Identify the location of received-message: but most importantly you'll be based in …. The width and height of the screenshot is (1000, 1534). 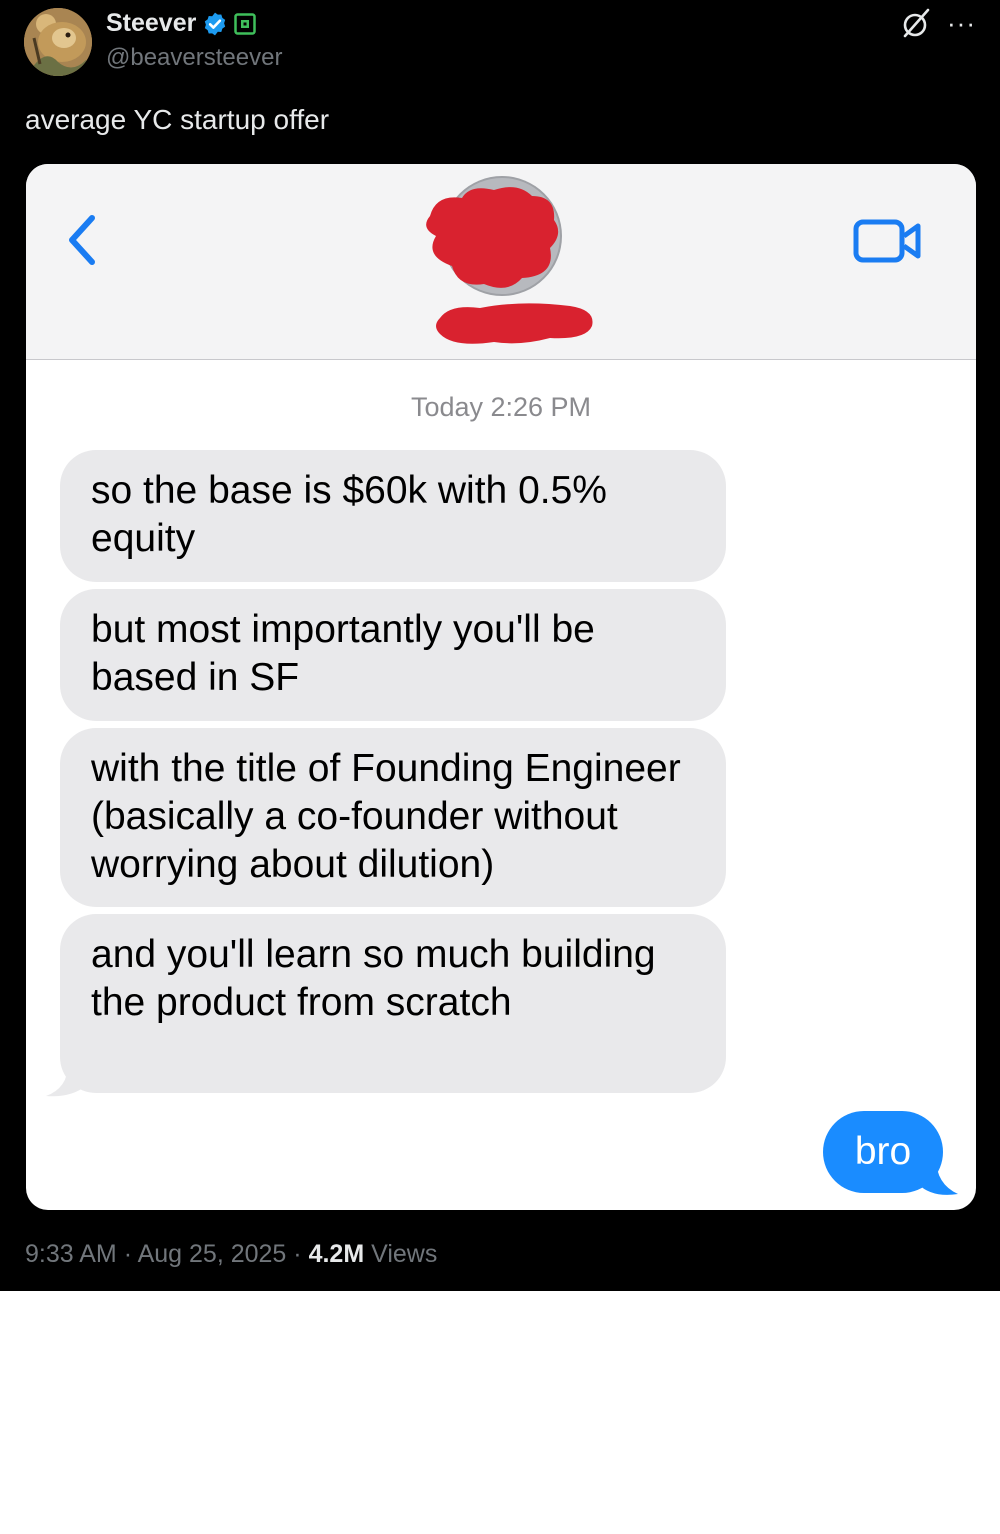
(393, 655).